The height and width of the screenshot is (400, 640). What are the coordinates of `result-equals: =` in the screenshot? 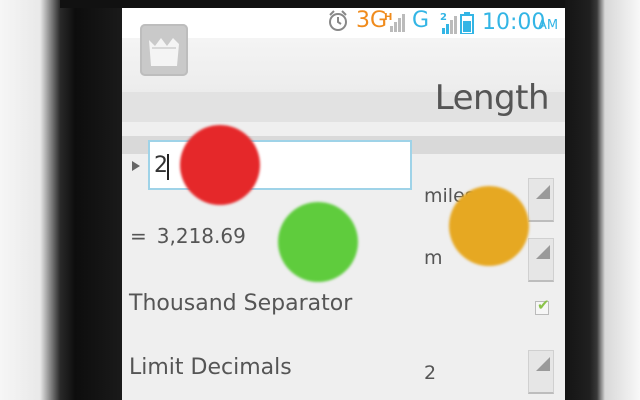 It's located at (138, 236).